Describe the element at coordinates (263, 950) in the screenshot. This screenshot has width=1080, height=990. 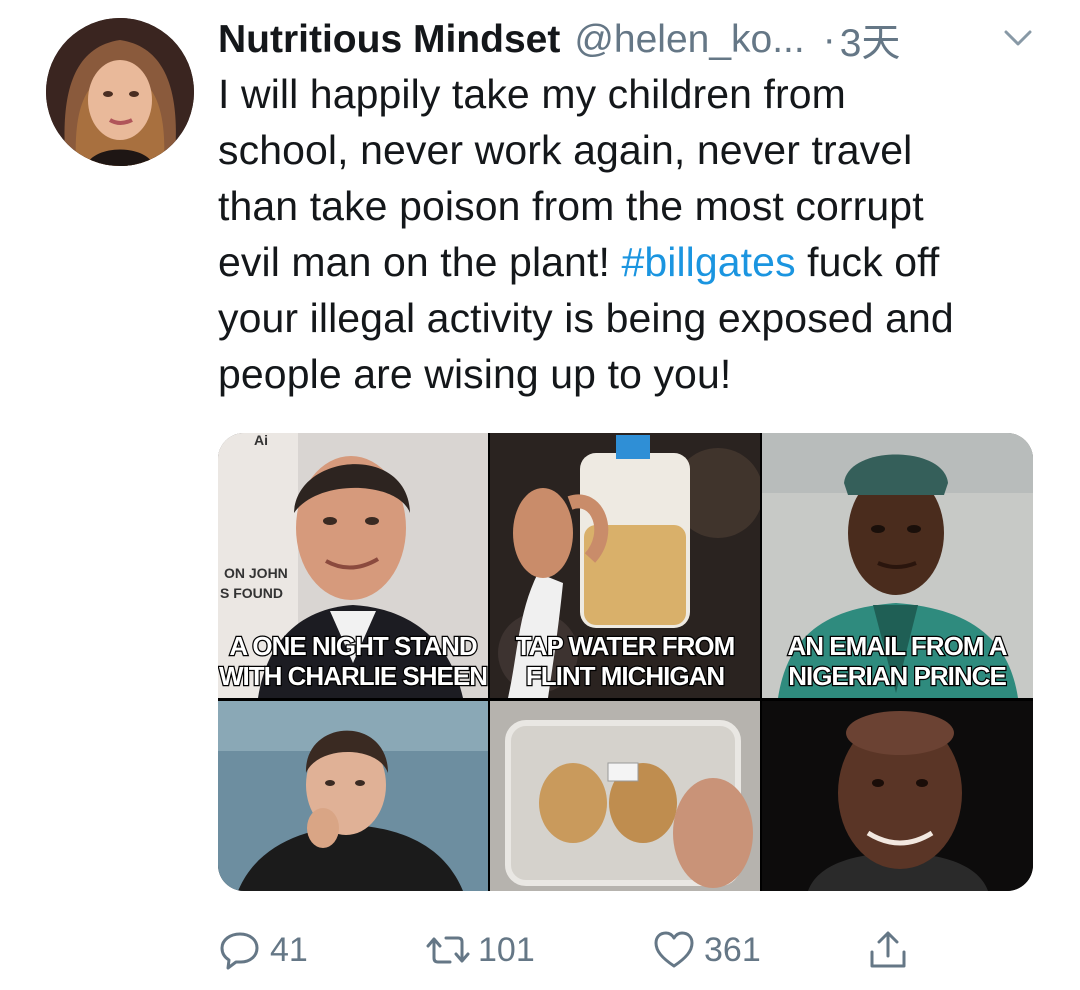
I see `reply-button: 41` at that location.